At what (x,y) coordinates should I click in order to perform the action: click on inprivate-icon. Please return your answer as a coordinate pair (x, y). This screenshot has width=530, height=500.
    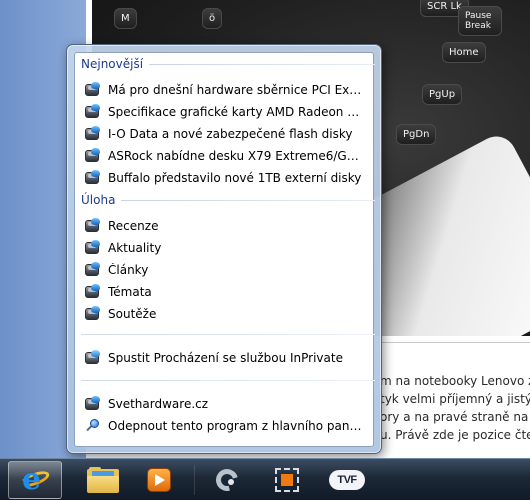
    Looking at the image, I should click on (92, 358).